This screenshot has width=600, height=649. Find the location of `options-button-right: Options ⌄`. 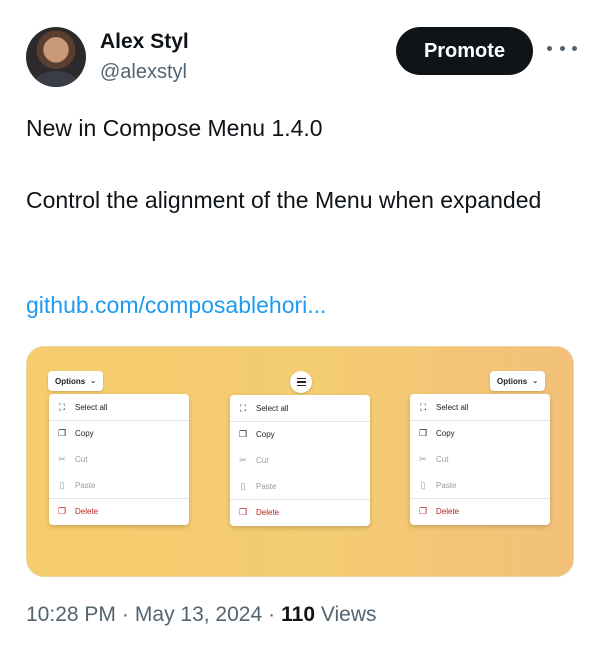

options-button-right: Options ⌄ is located at coordinates (518, 381).